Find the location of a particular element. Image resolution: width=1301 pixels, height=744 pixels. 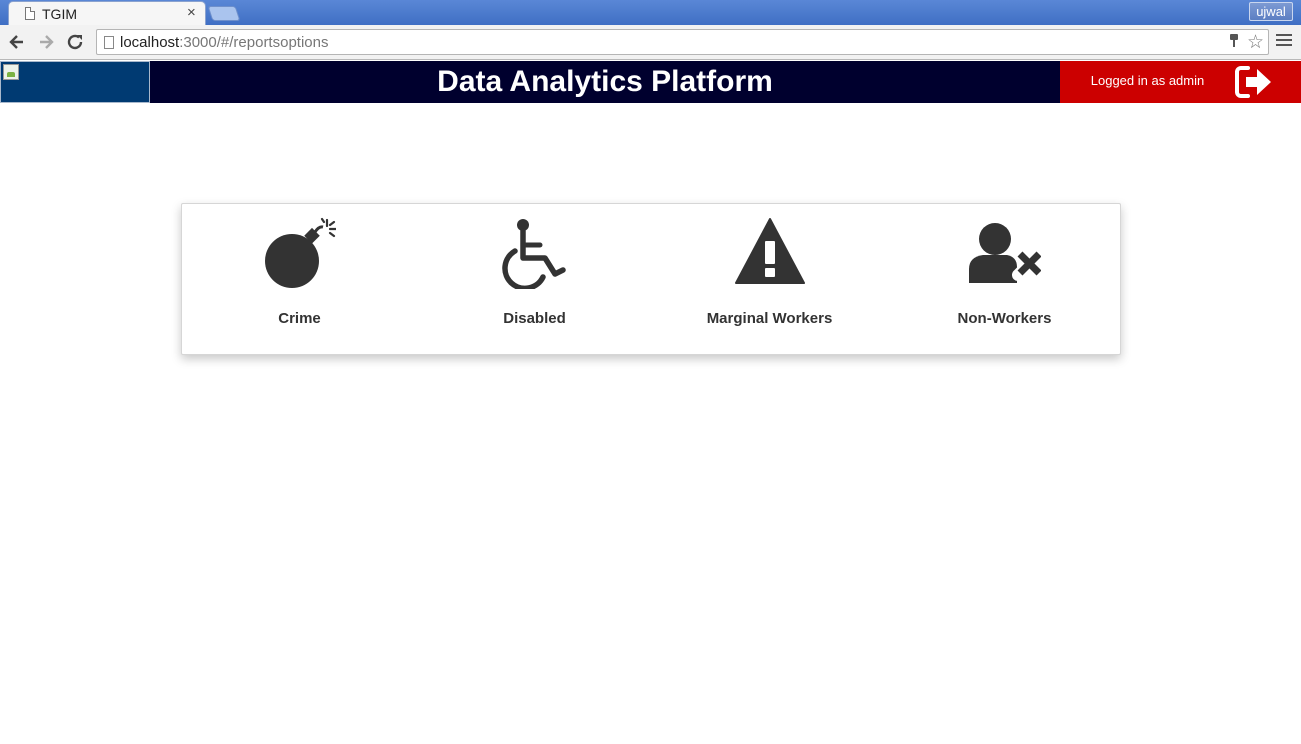

new-tab-button is located at coordinates (224, 13).